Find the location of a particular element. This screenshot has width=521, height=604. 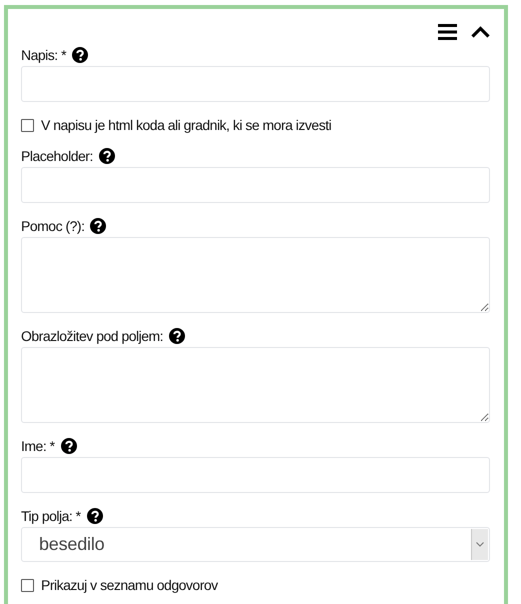

checkbox-label: V napisu je html koda ali gradnik, ki se mora izvesti is located at coordinates (186, 125).